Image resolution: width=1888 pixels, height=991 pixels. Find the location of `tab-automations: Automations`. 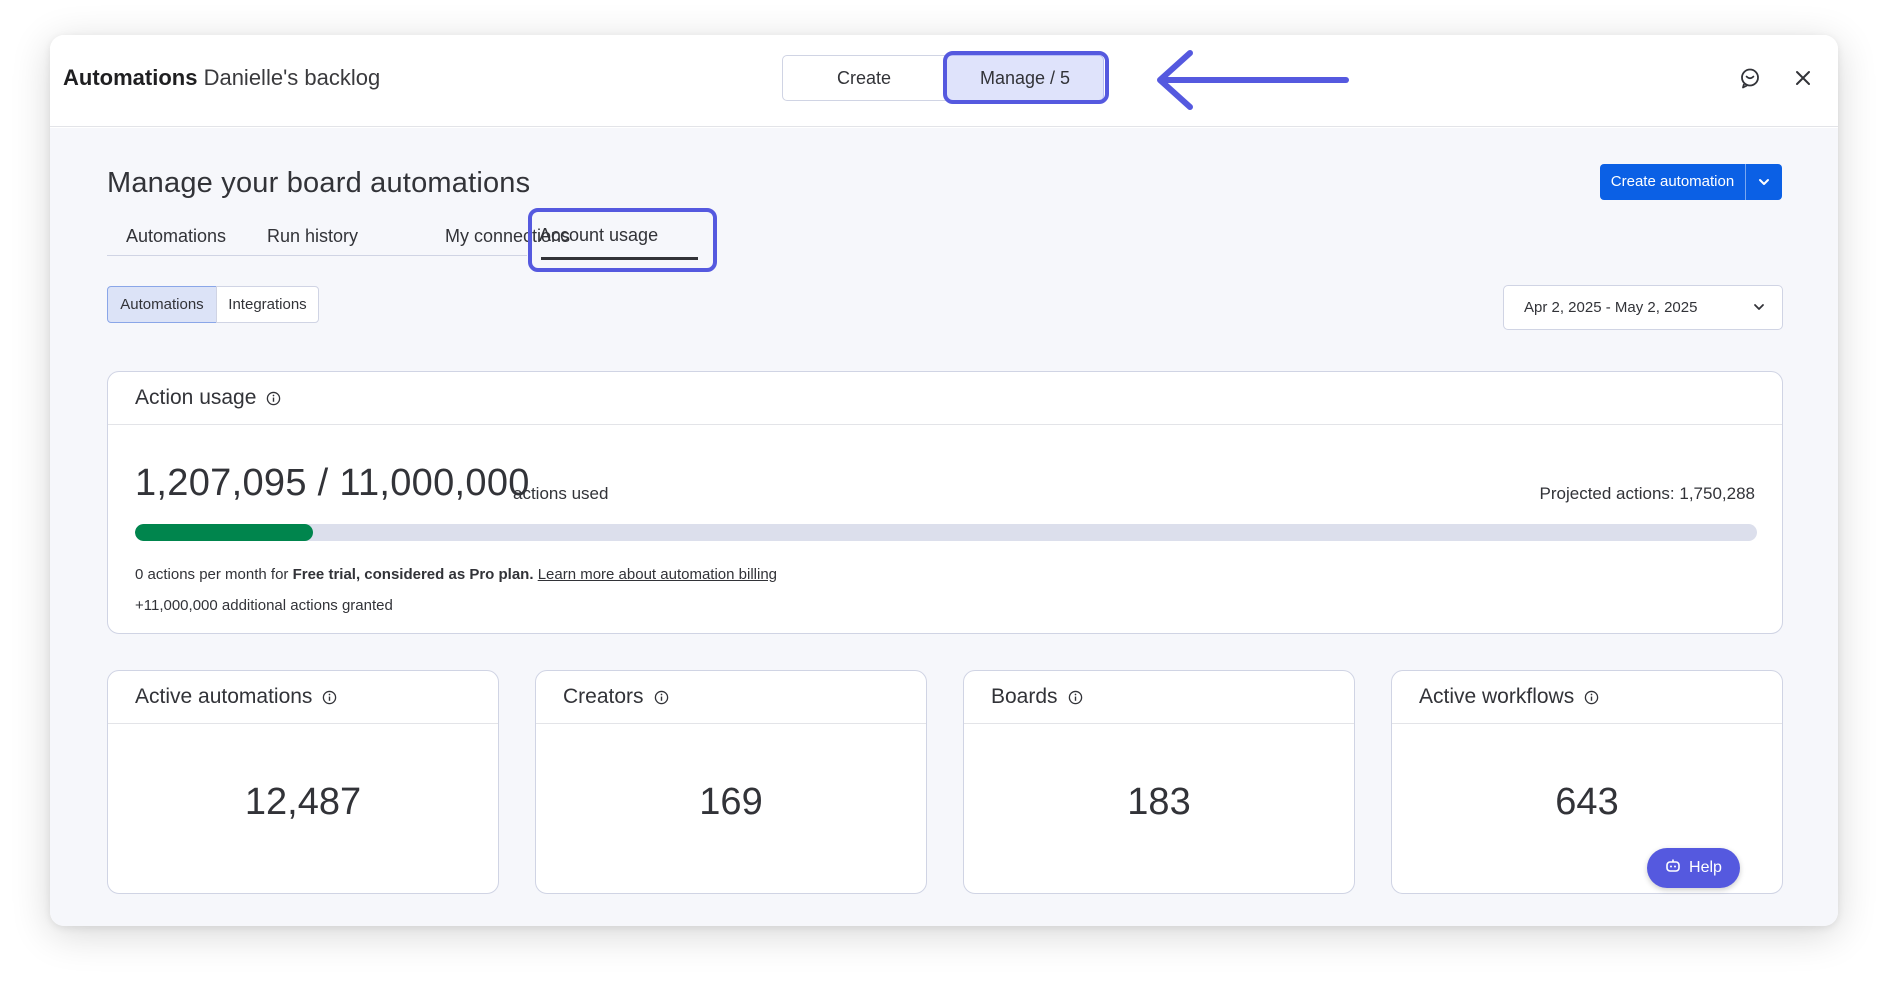

tab-automations: Automations is located at coordinates (176, 236).